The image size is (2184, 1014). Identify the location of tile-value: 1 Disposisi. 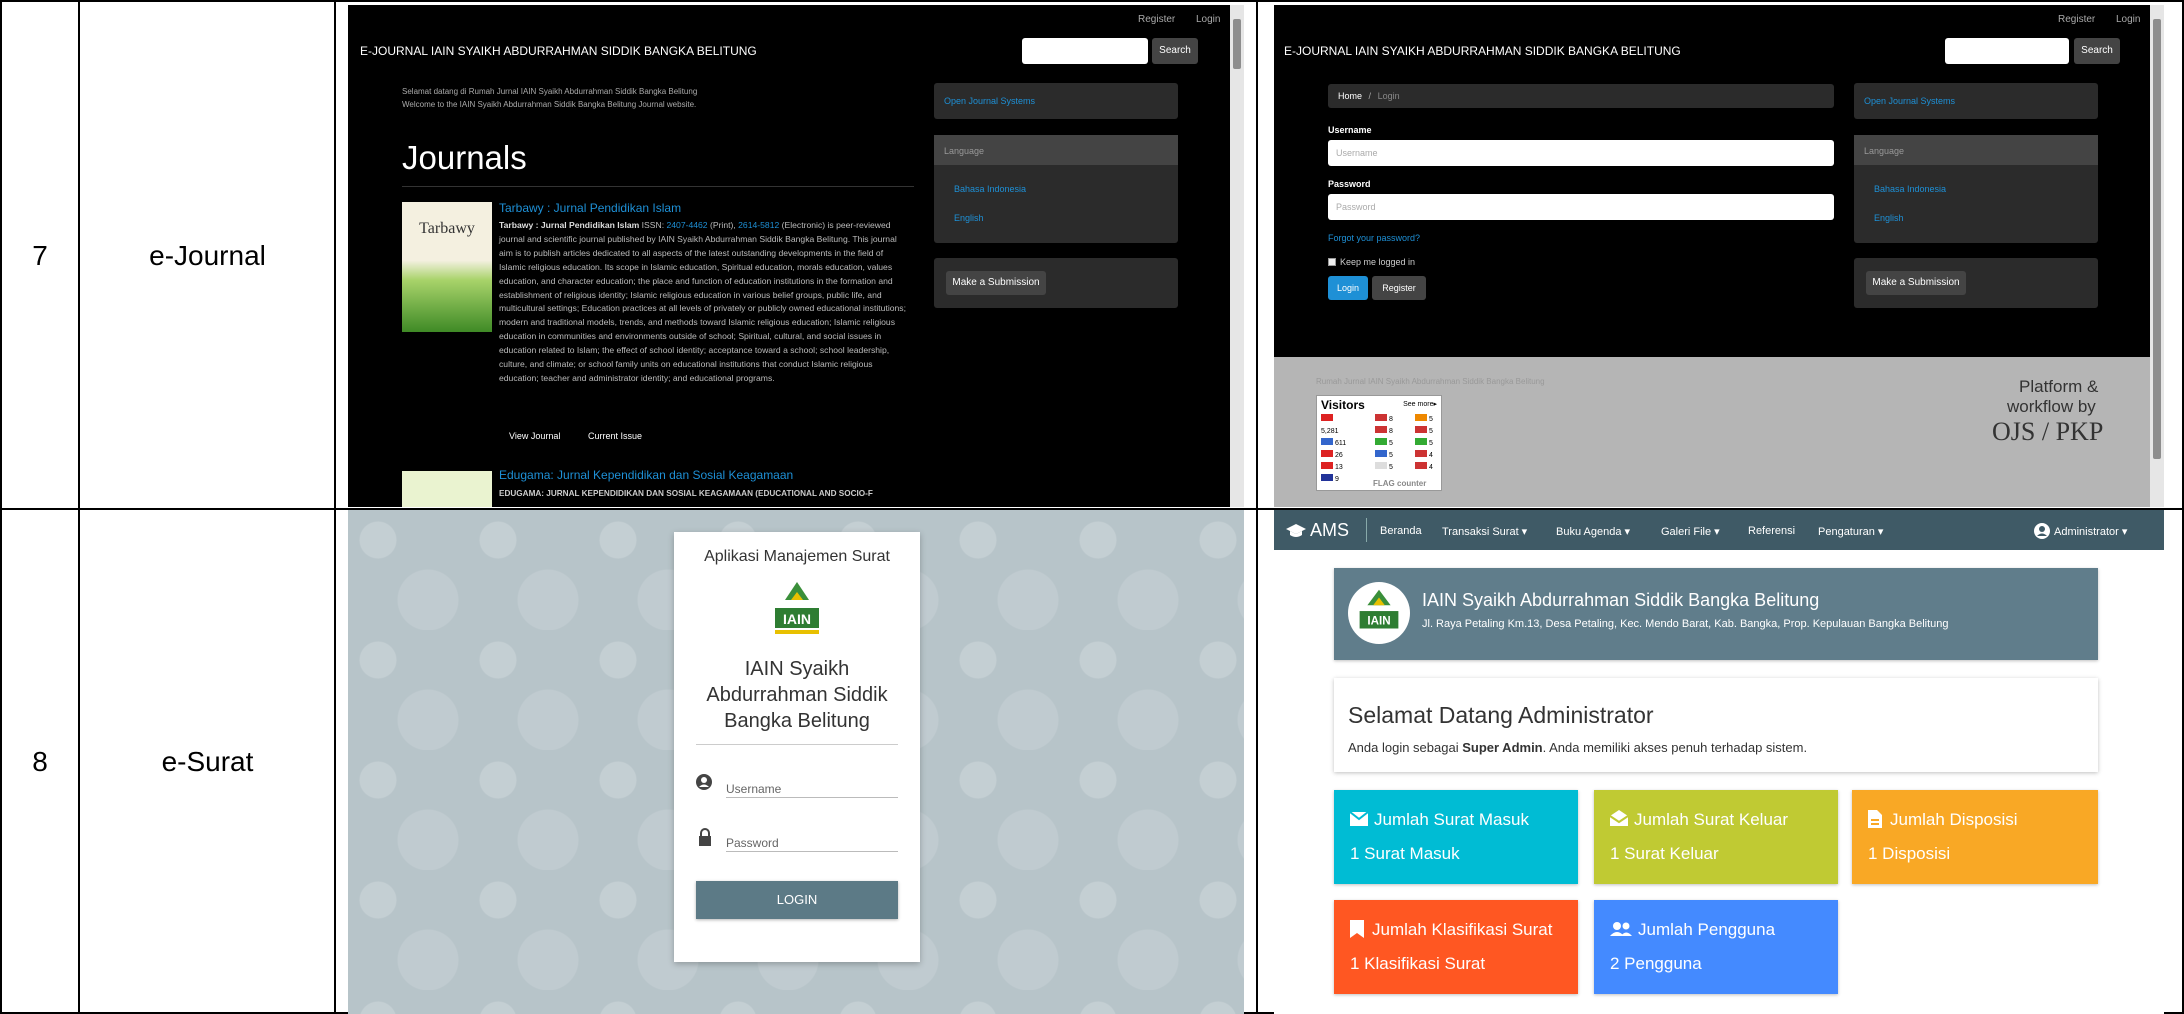
(1909, 853).